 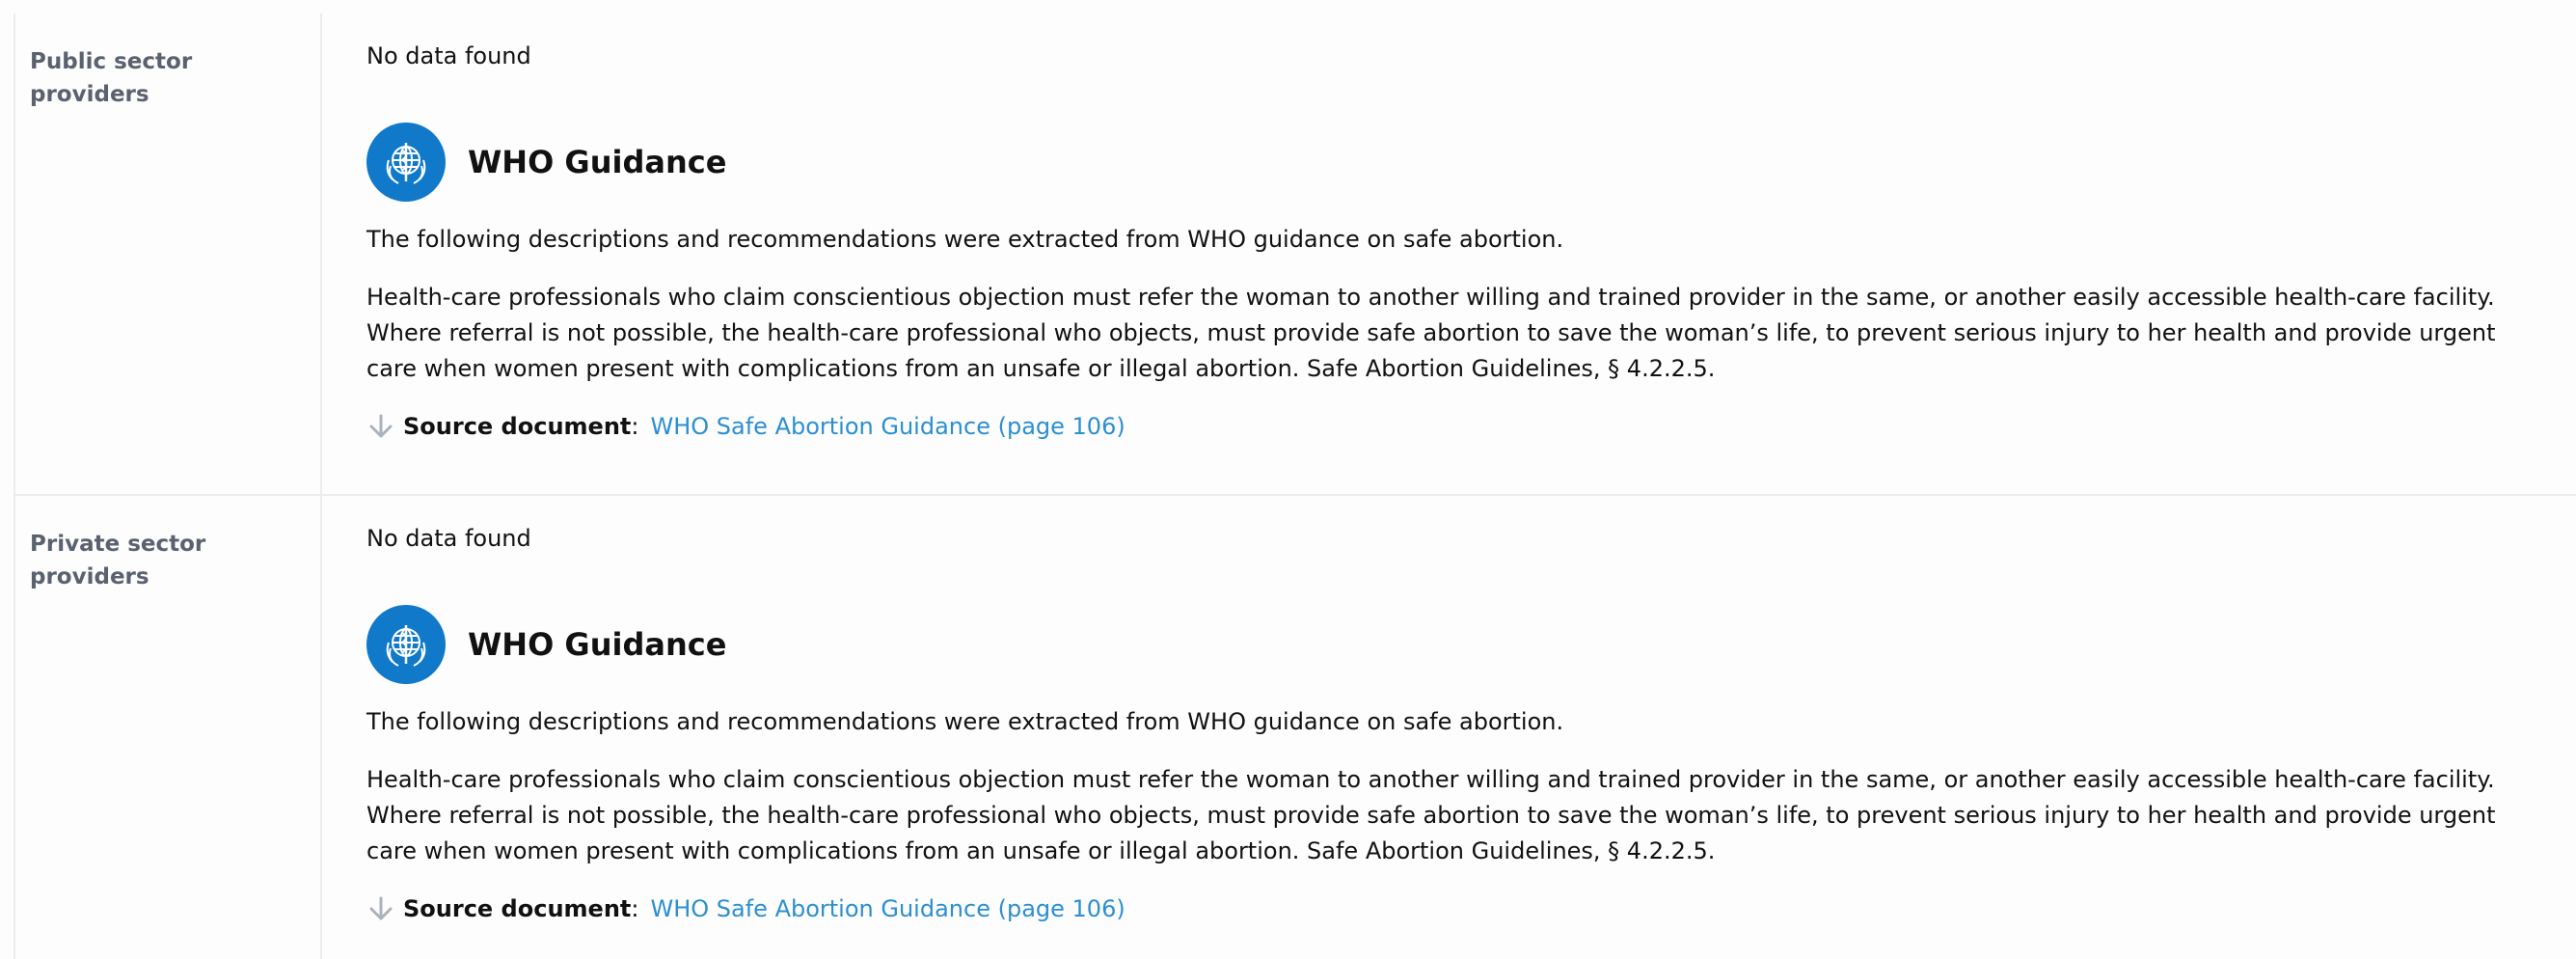 I want to click on row-label-cell: Private sector providers, so click(x=168, y=727).